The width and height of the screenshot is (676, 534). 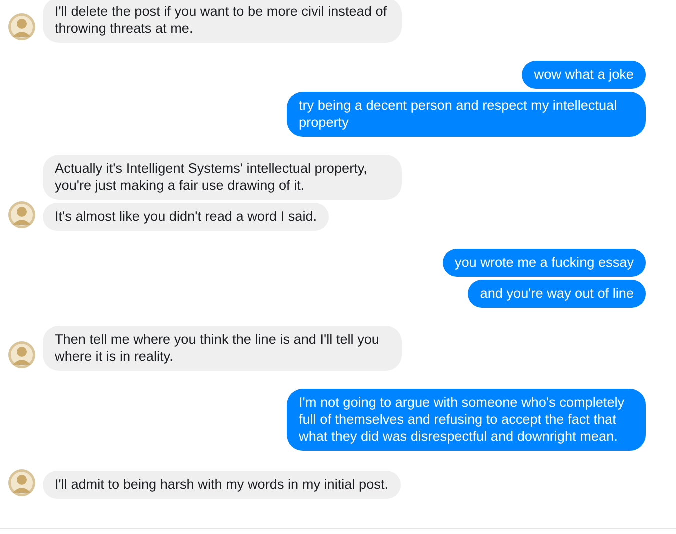 What do you see at coordinates (222, 177) in the screenshot?
I see `received-message-bubble: Actually it's Intelligent Systems' intellectual property, you're just making a fair use drawing of it.` at bounding box center [222, 177].